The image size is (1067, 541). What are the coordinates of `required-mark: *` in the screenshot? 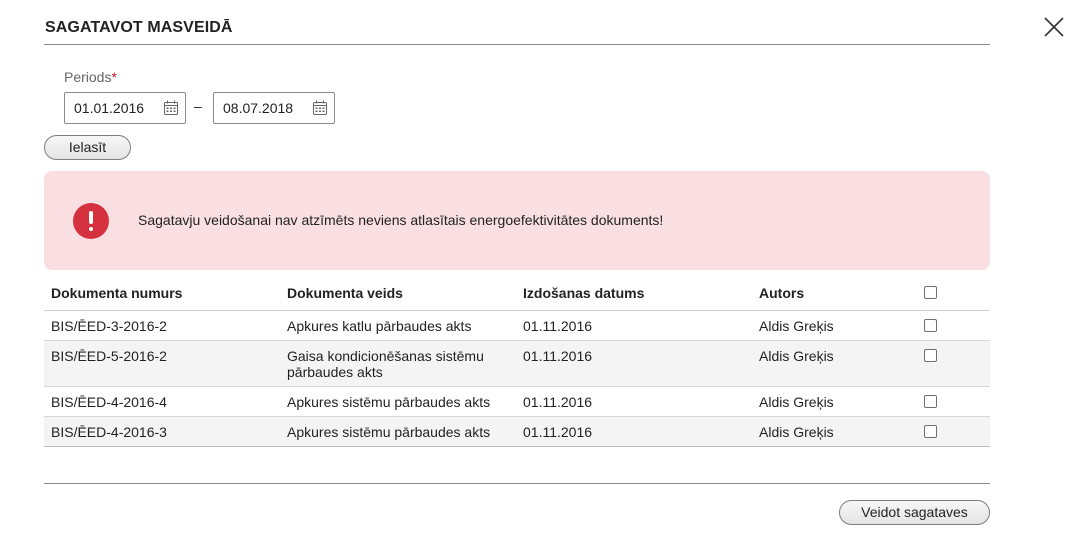 It's located at (114, 77).